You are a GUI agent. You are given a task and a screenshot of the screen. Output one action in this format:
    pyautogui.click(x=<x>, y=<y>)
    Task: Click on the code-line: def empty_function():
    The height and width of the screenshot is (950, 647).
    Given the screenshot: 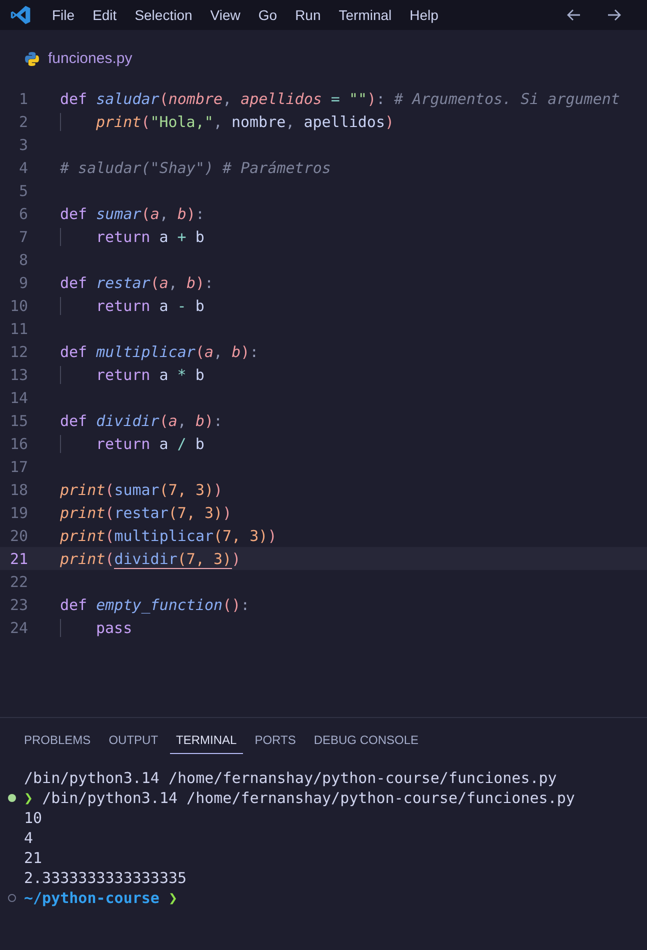 What is the action you would take?
    pyautogui.click(x=155, y=605)
    